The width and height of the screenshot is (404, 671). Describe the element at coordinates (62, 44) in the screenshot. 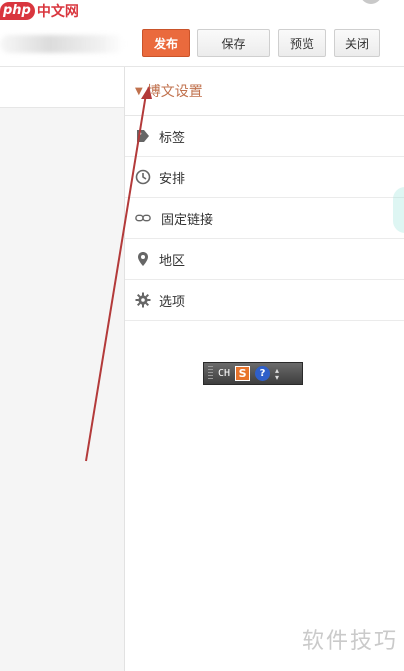

I see `post-title-blurred` at that location.